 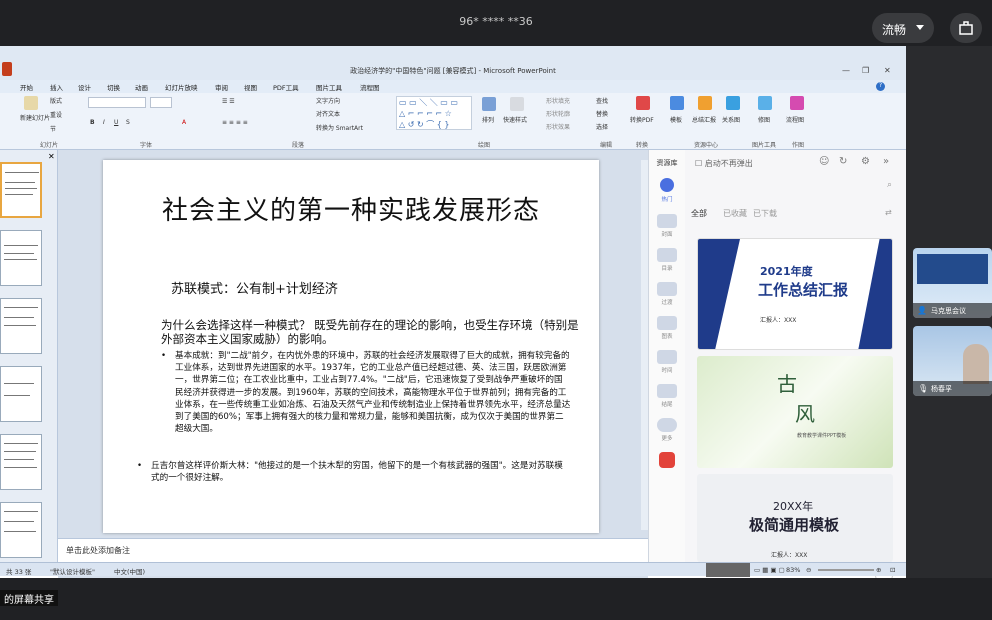 What do you see at coordinates (117, 102) in the screenshot?
I see `font-family-select` at bounding box center [117, 102].